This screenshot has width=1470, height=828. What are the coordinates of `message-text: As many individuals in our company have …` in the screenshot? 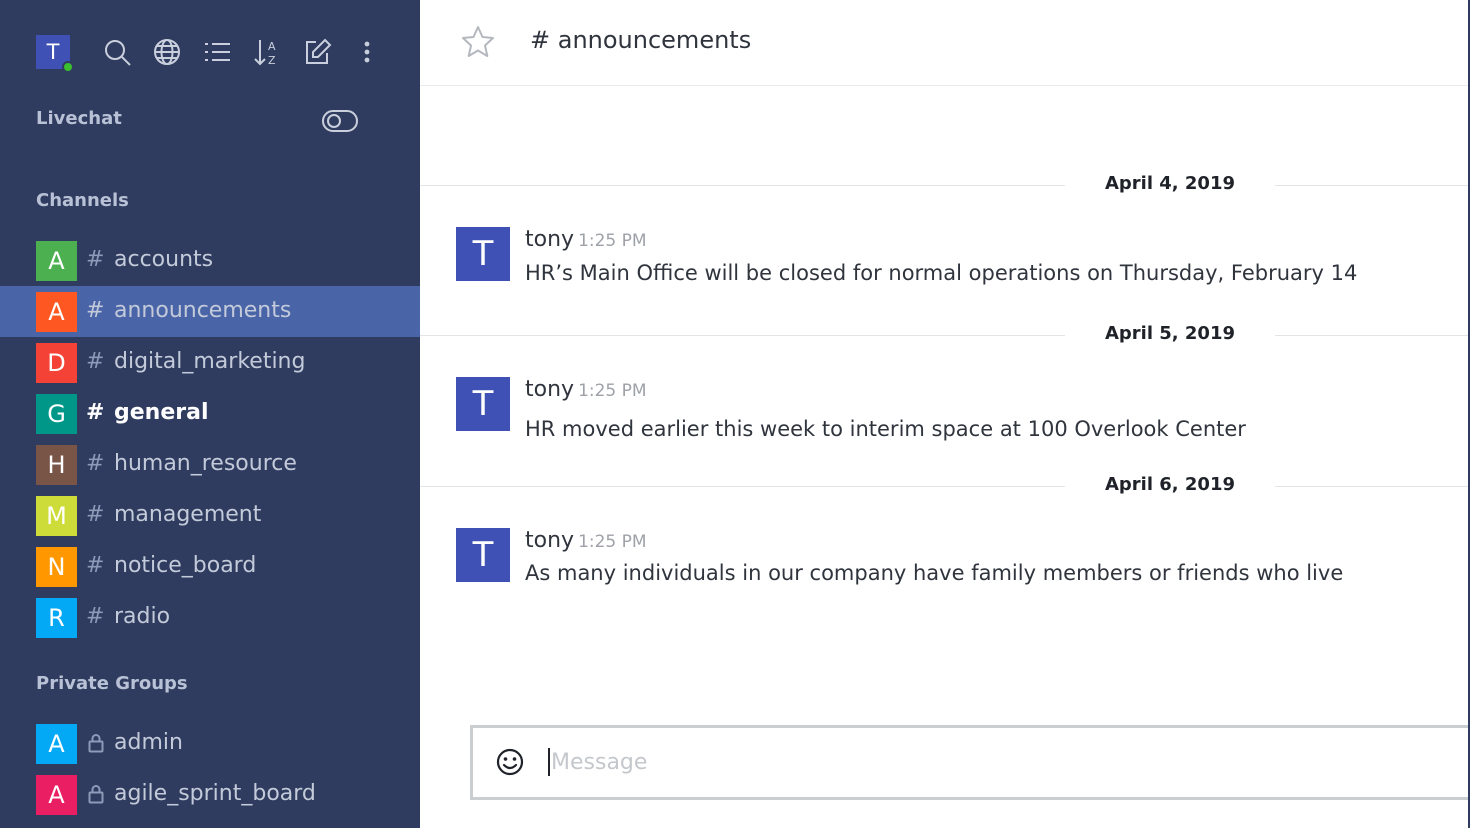 It's located at (936, 573).